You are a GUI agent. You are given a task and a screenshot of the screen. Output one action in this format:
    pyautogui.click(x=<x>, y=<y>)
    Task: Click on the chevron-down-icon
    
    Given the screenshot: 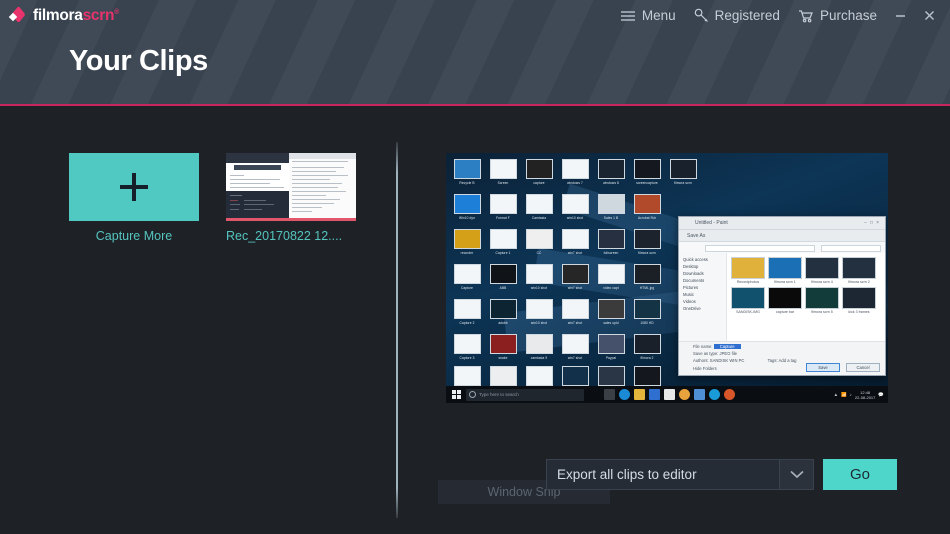 What is the action you would take?
    pyautogui.click(x=796, y=474)
    